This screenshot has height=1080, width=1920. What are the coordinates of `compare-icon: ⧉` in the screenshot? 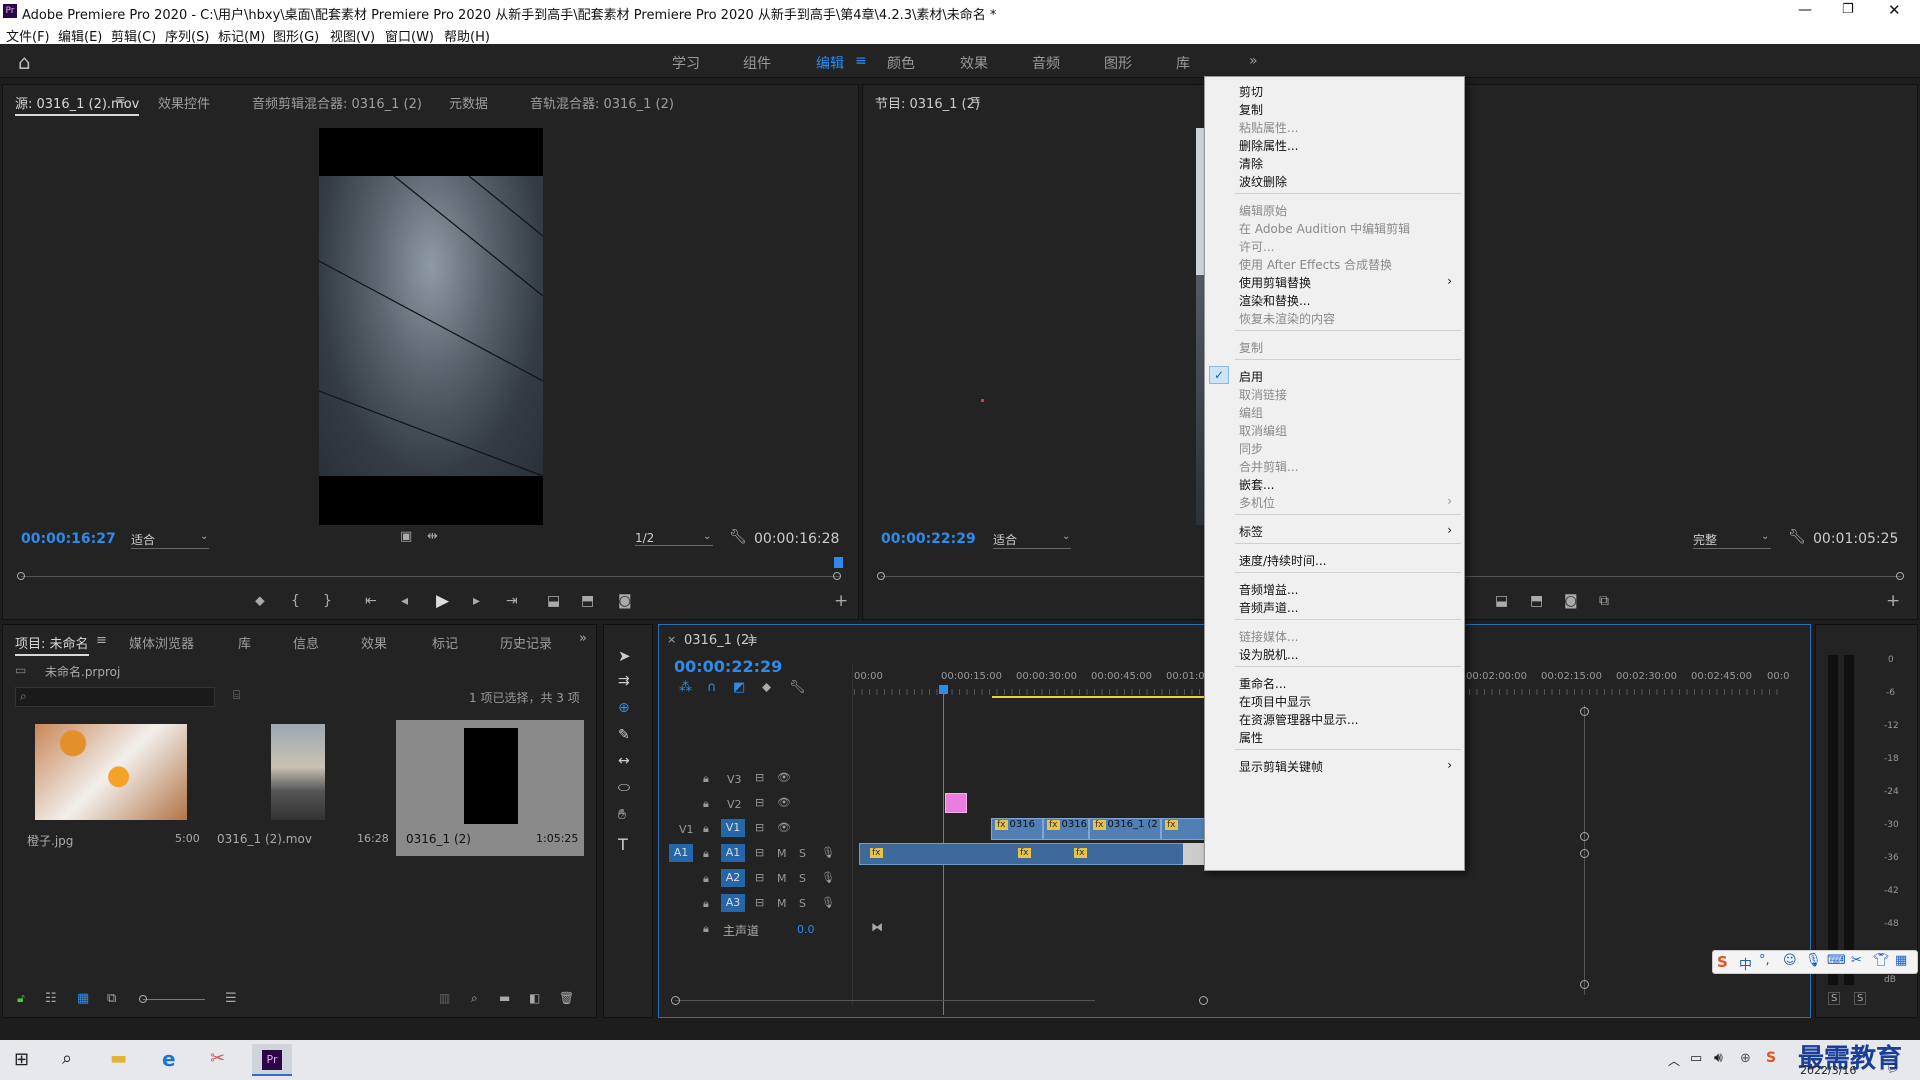 It's located at (1604, 601).